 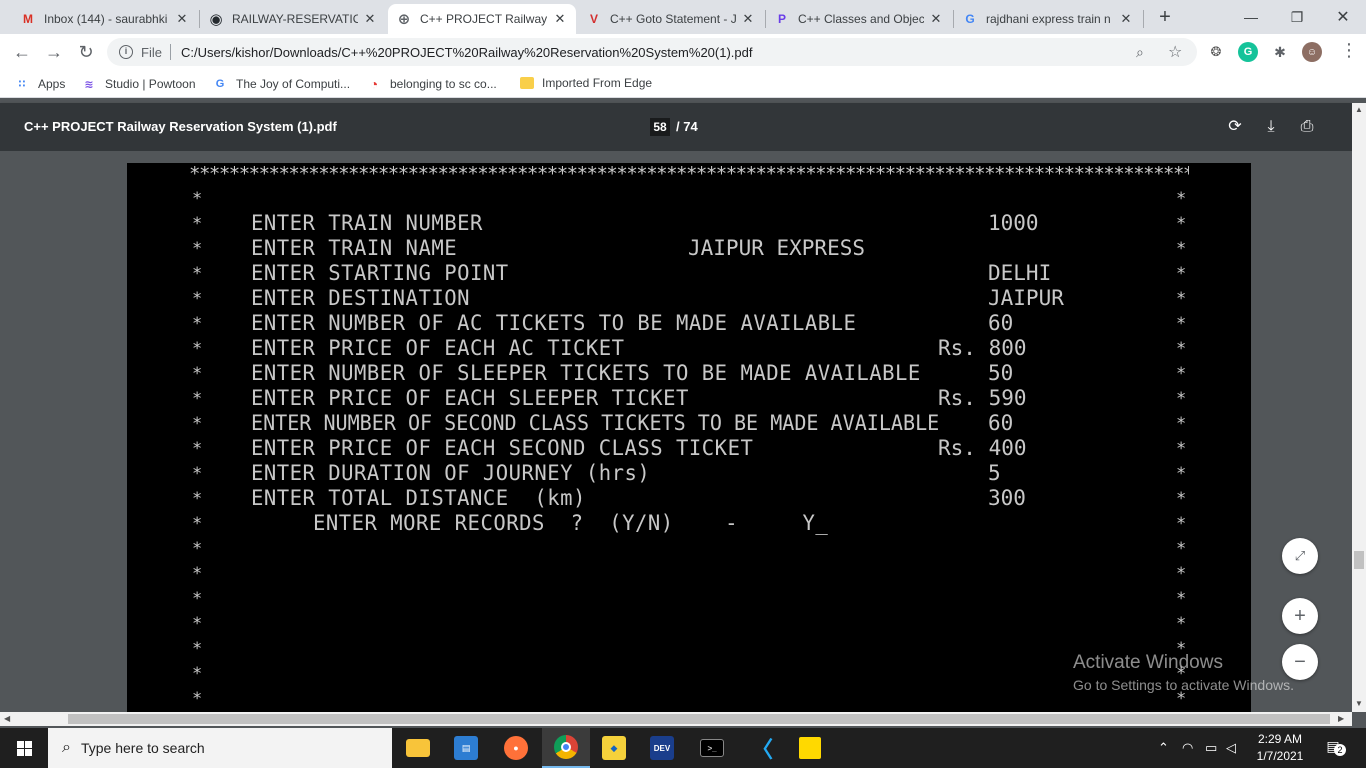 What do you see at coordinates (220, 748) in the screenshot?
I see `taskbar-search: ⌕ Type here to search` at bounding box center [220, 748].